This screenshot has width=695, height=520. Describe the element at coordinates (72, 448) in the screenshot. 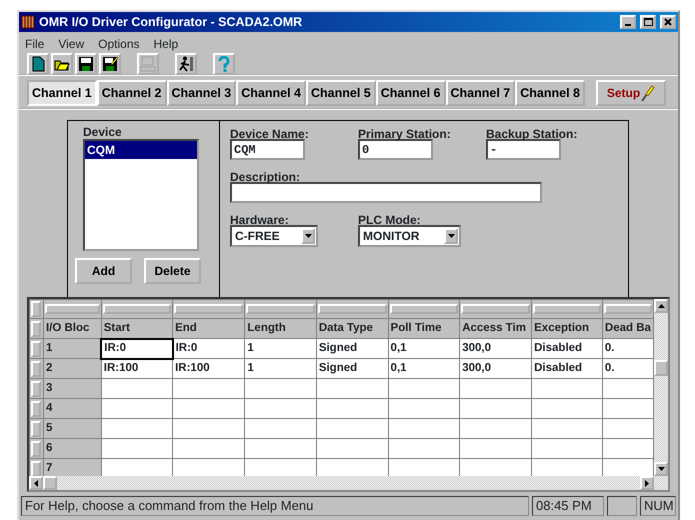

I see `row-label: 6` at that location.